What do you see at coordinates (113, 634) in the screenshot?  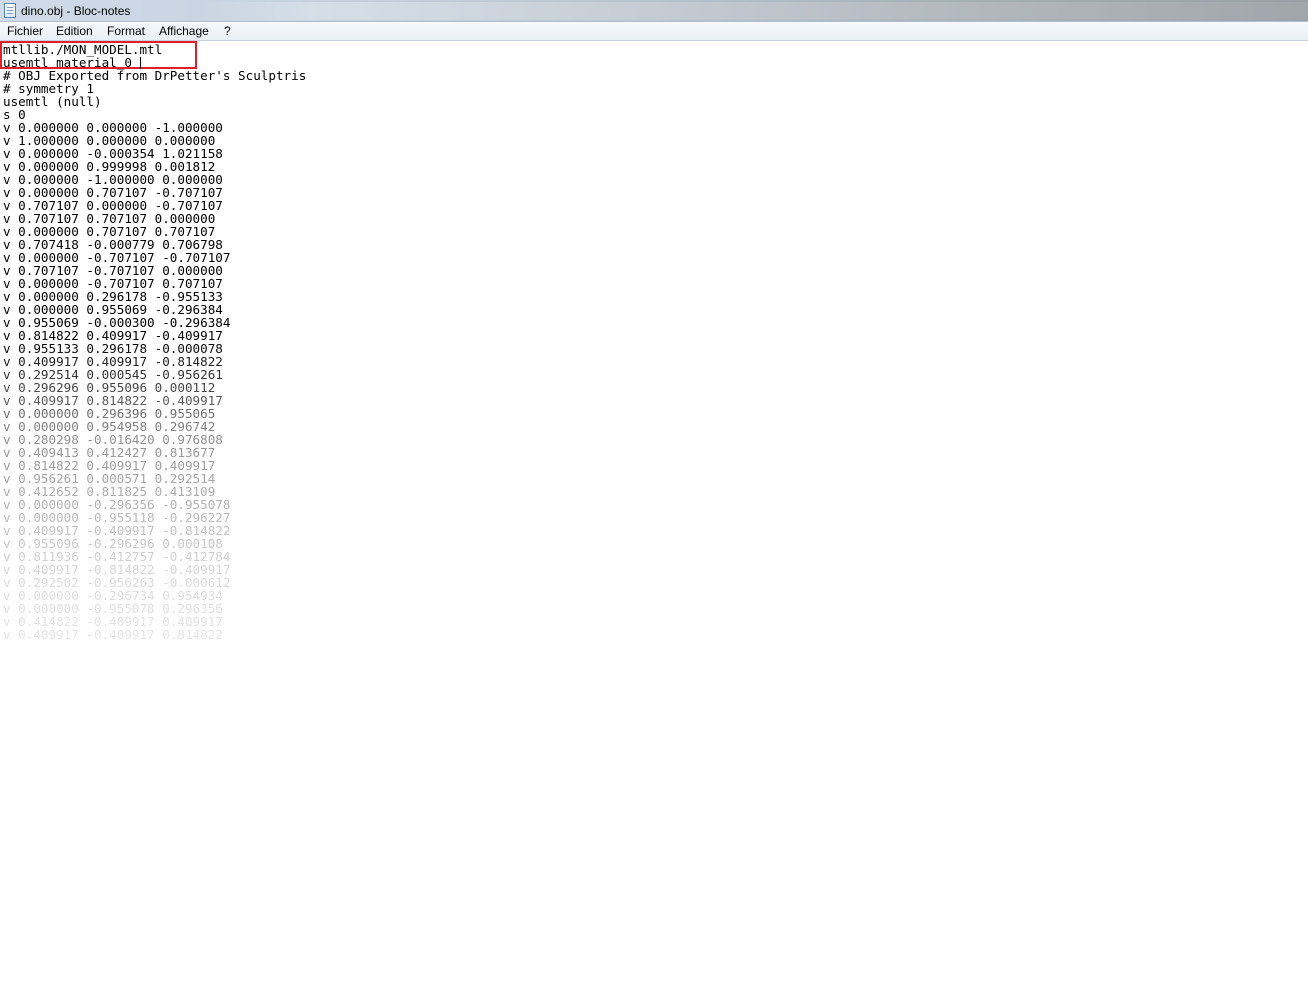 I see `editor-line: v 0.409917 -0.409917 0.814822` at bounding box center [113, 634].